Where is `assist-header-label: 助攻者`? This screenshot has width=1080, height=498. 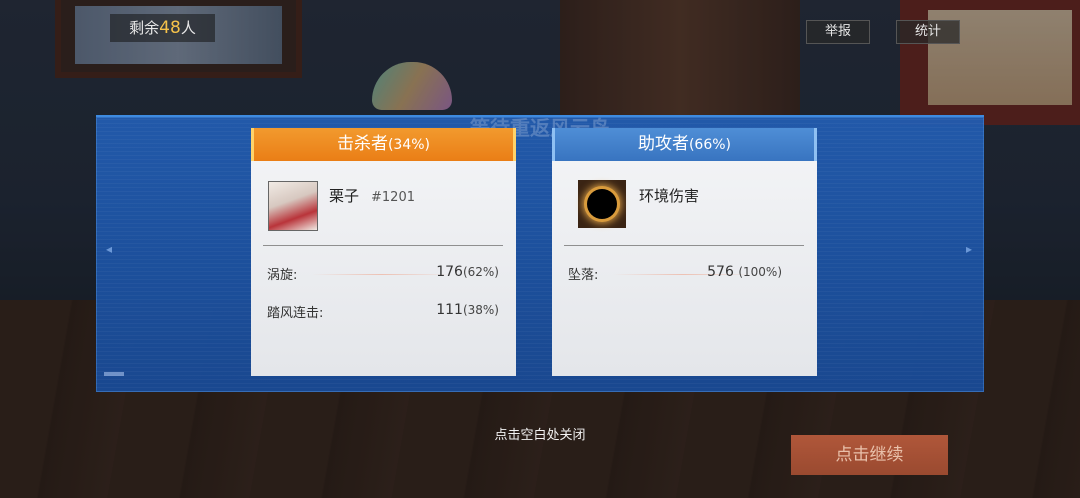 assist-header-label: 助攻者 is located at coordinates (663, 144).